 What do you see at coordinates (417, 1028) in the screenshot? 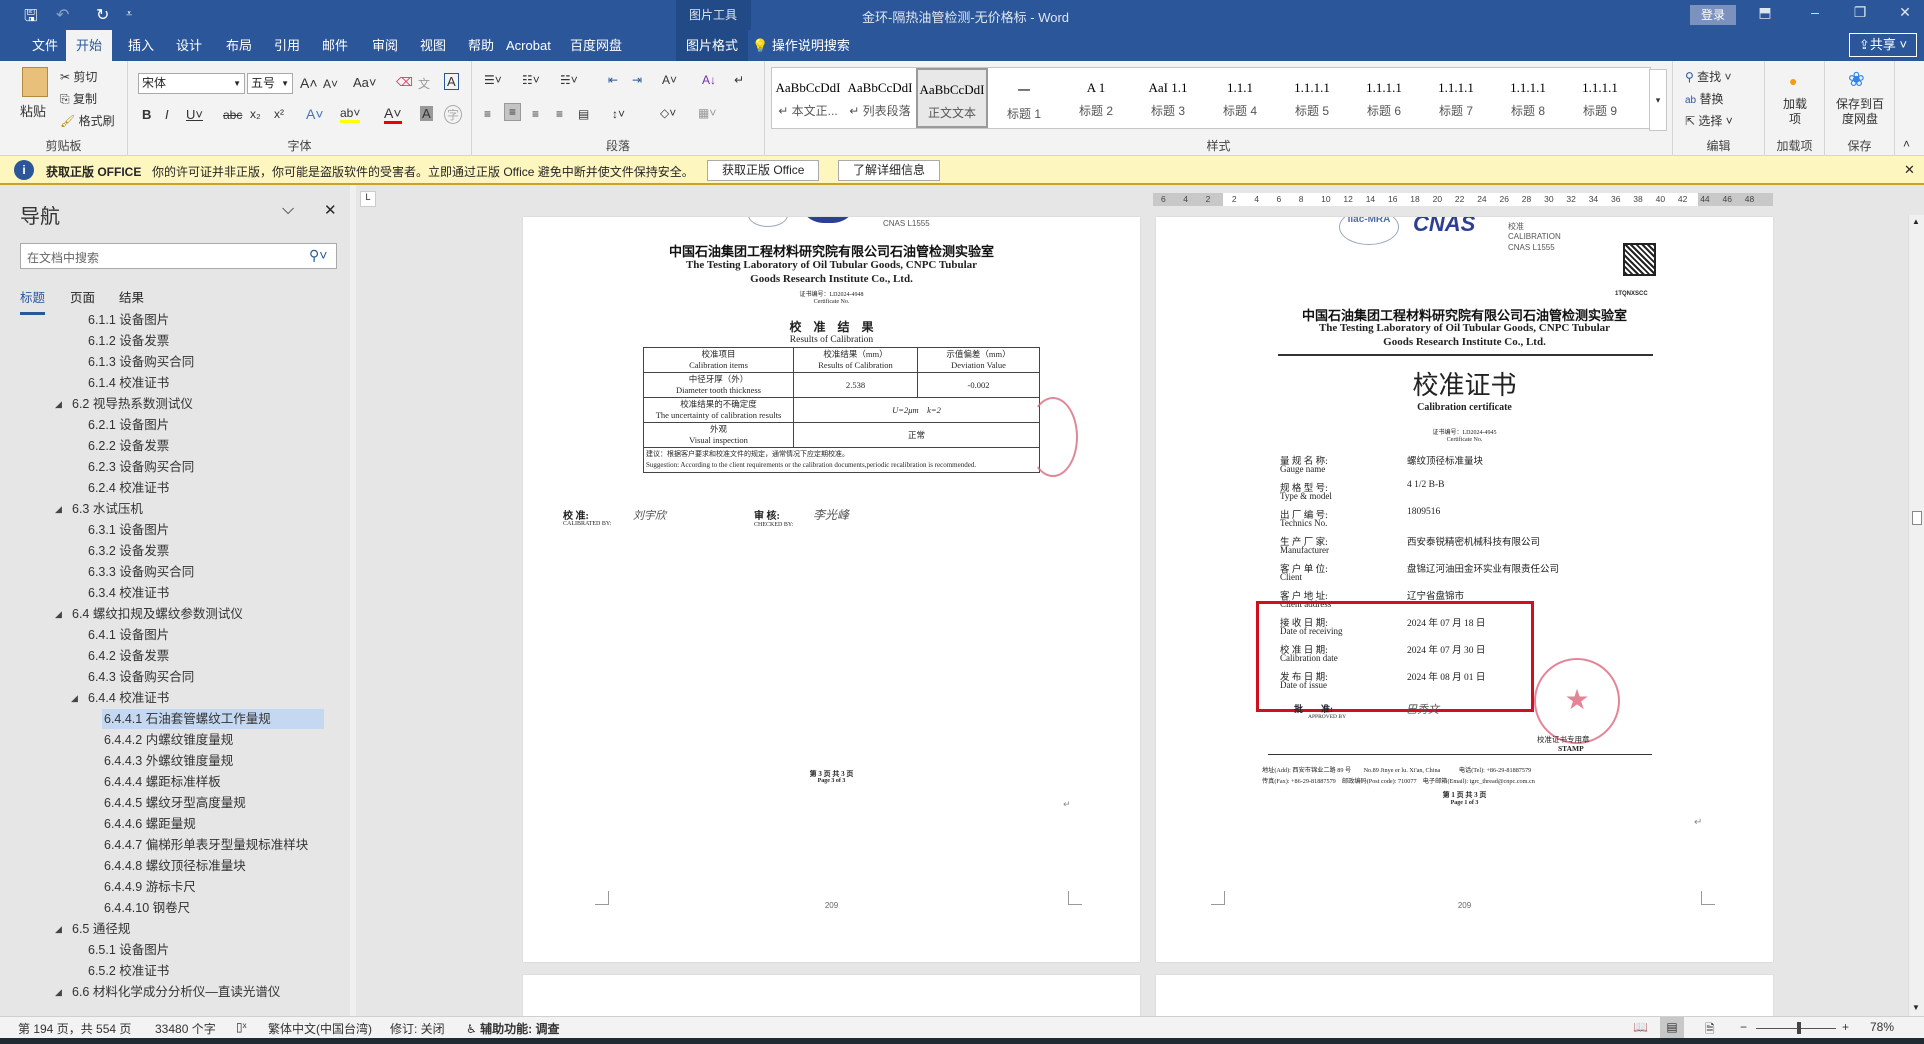
I see `track-changes-status: 修订: 关闭` at bounding box center [417, 1028].